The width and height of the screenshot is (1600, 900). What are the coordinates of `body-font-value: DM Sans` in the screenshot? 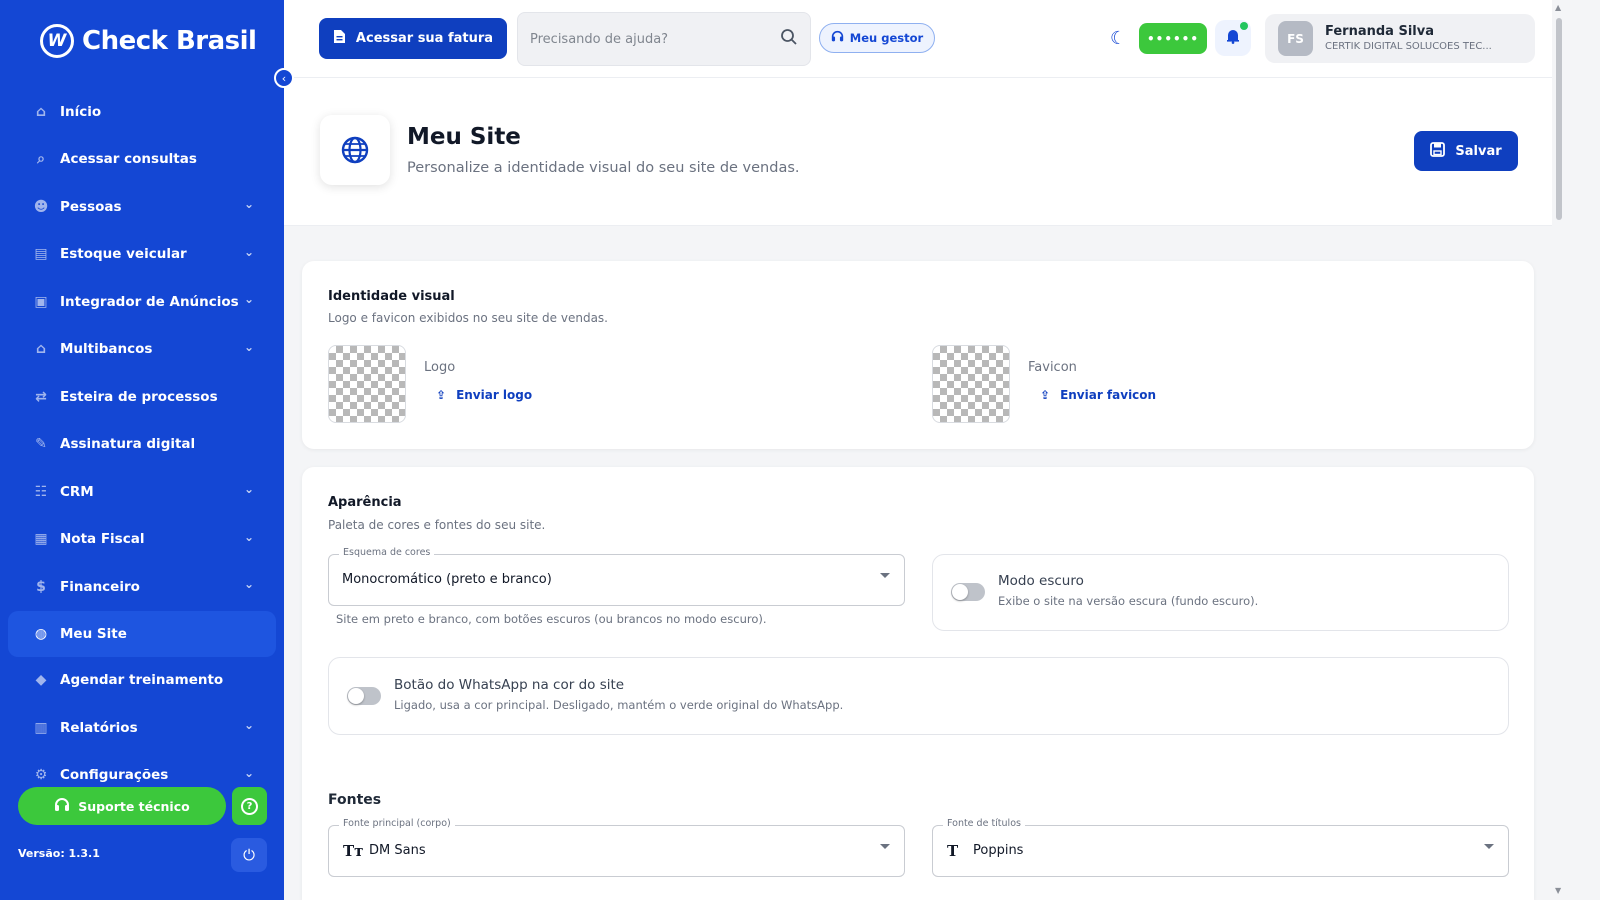 It's located at (397, 850).